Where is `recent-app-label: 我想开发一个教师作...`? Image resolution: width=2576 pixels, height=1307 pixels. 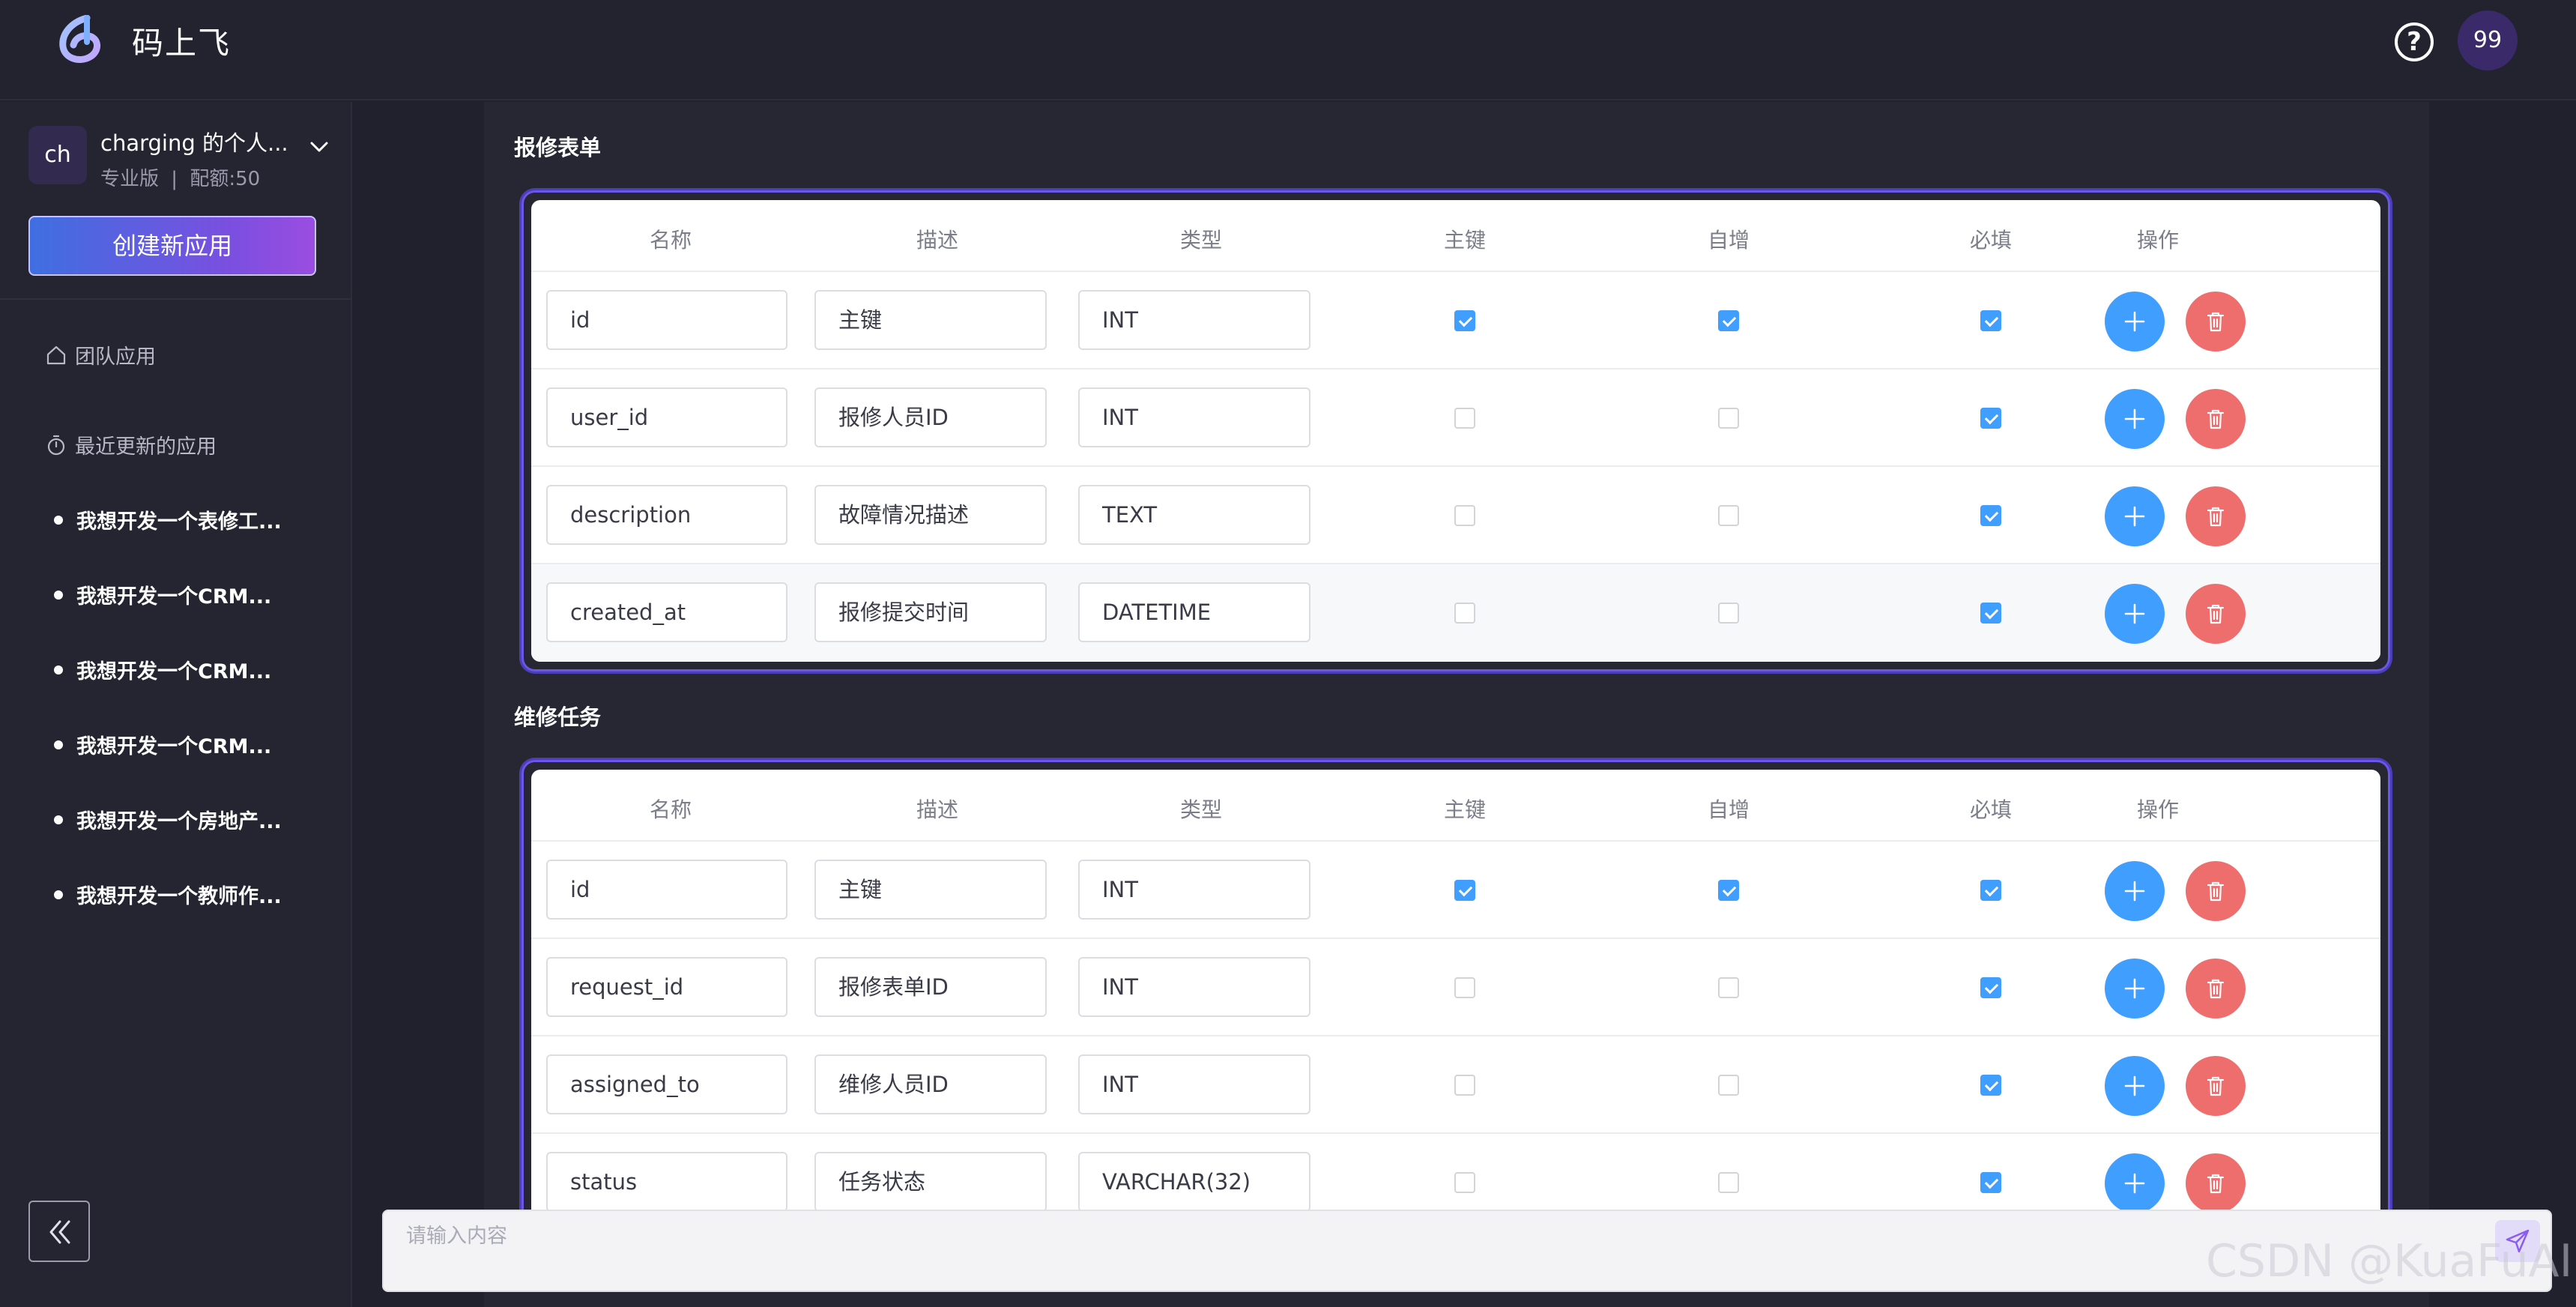 recent-app-label: 我想开发一个教师作... is located at coordinates (179, 896).